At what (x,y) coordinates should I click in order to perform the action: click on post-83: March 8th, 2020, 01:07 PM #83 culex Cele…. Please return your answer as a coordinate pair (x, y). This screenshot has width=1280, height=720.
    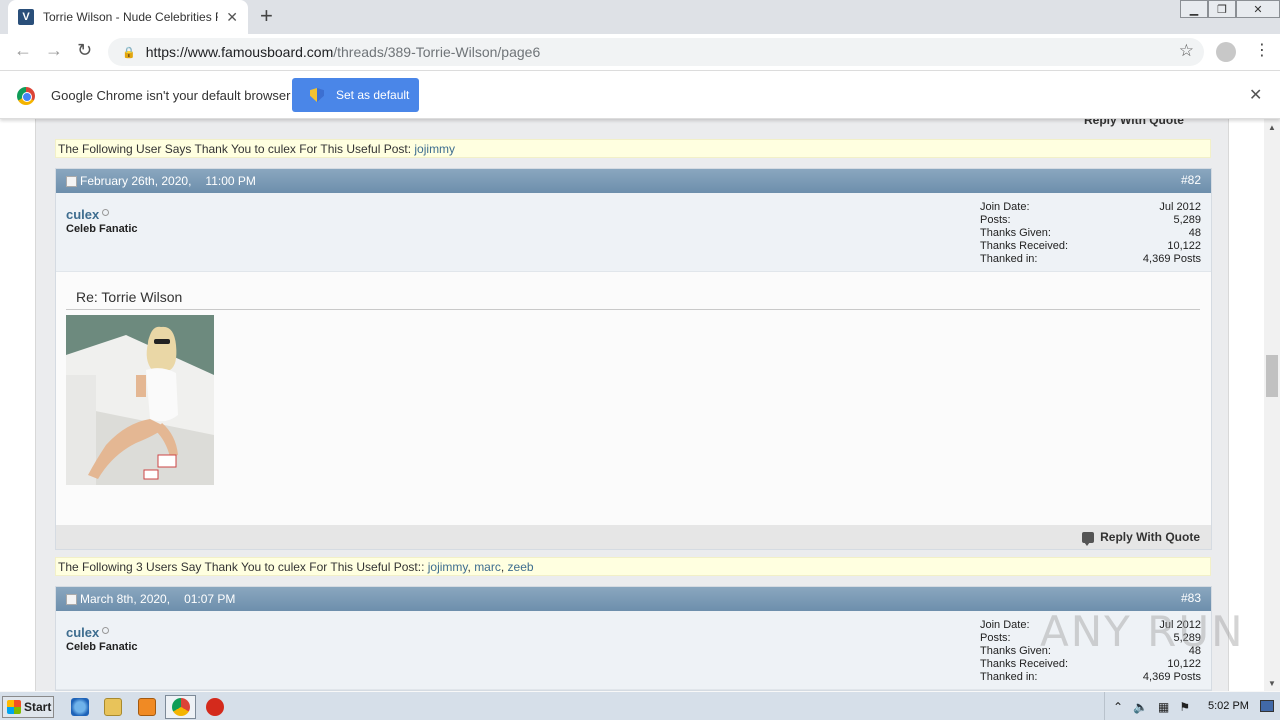
    Looking at the image, I should click on (633, 638).